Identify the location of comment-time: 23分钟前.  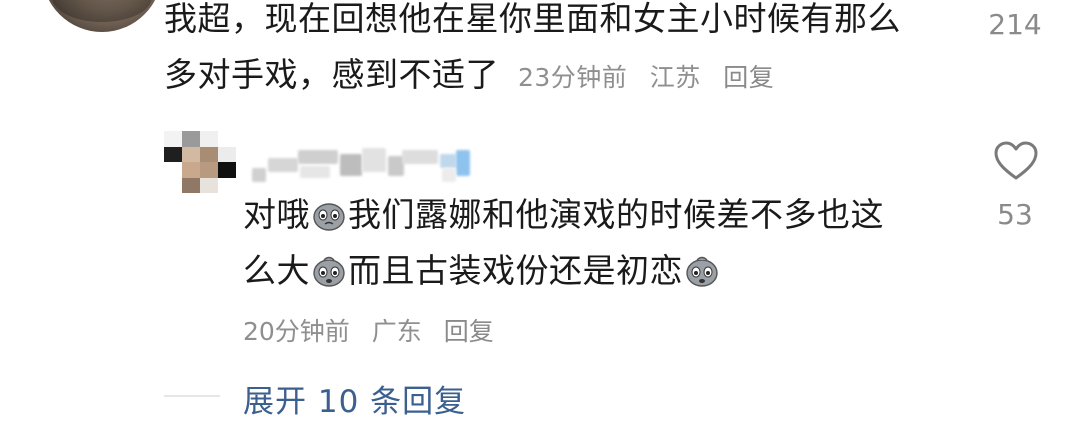
(573, 77).